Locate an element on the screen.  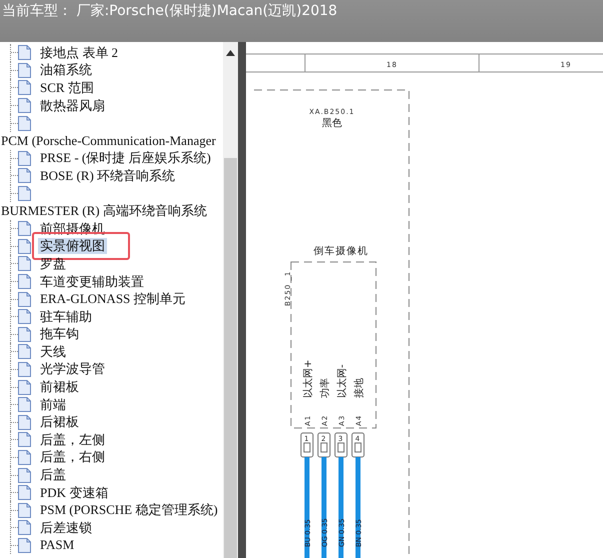
tree-item: 实景俯视图 is located at coordinates (72, 246).